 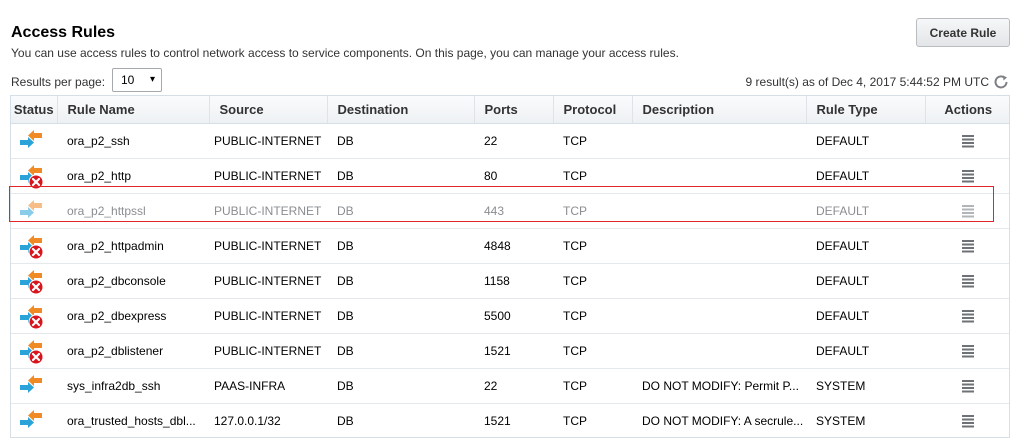 What do you see at coordinates (513, 246) in the screenshot?
I see `ports-cell: 4848` at bounding box center [513, 246].